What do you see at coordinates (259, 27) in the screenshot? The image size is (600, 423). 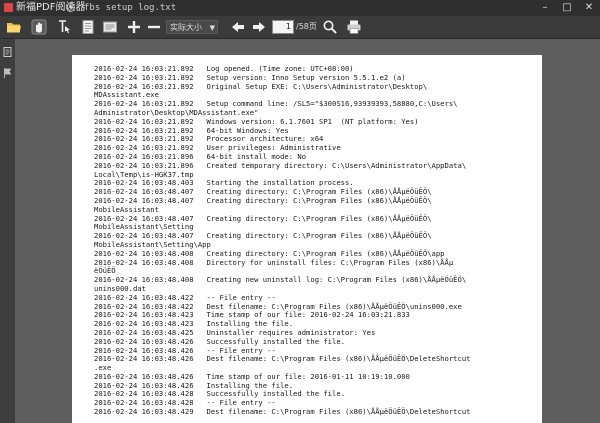 I see `next-page-icon` at bounding box center [259, 27].